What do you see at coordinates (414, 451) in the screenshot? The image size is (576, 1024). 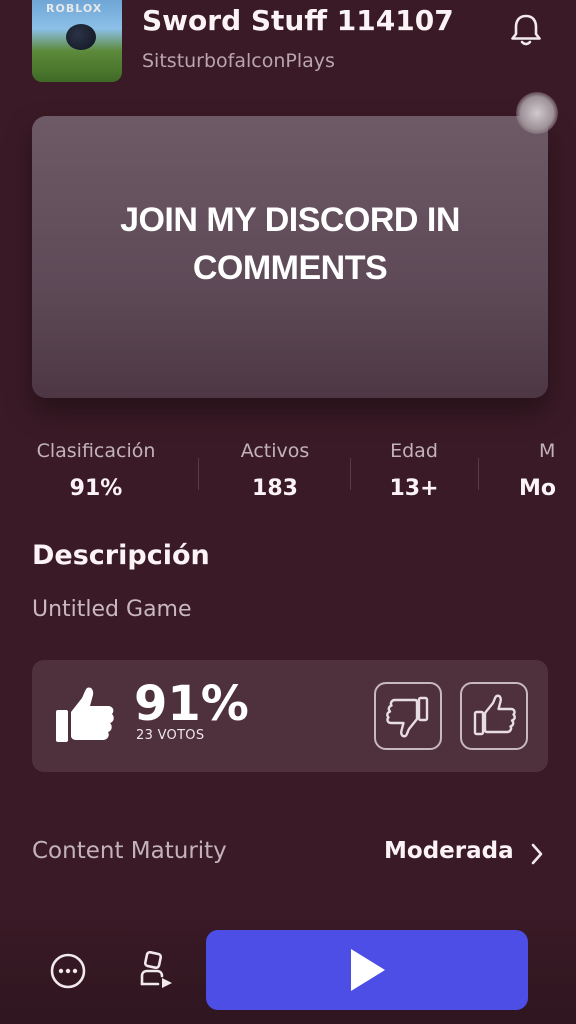 I see `stat-label: Edad` at bounding box center [414, 451].